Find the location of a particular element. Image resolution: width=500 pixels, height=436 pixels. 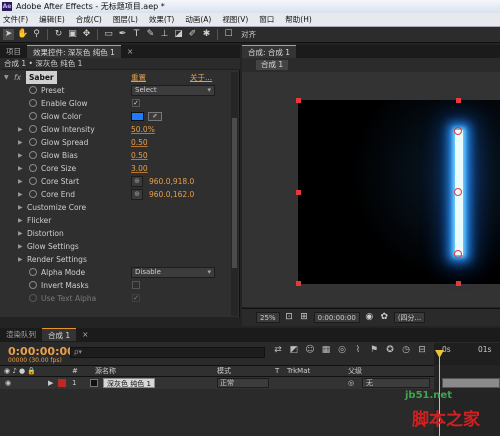

zoom-dropdown: 25% is located at coordinates (268, 317).